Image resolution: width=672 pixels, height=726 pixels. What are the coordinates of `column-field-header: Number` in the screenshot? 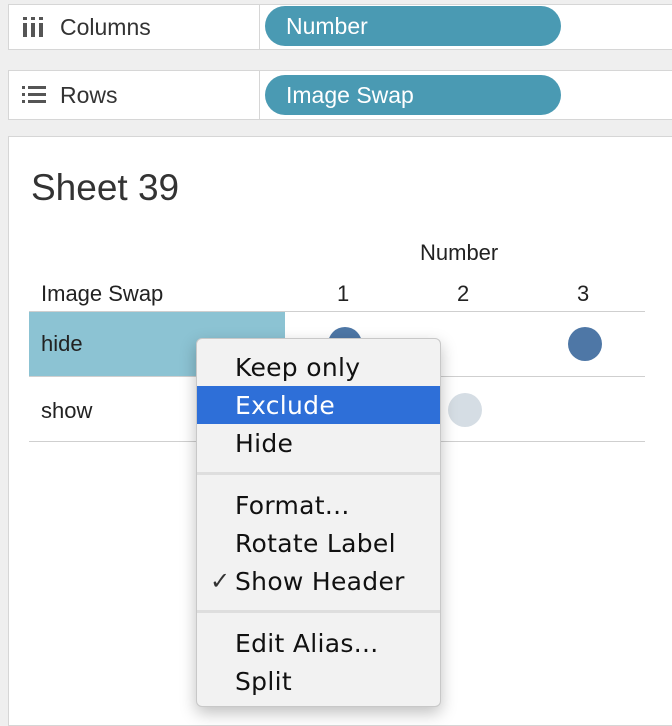 It's located at (459, 253).